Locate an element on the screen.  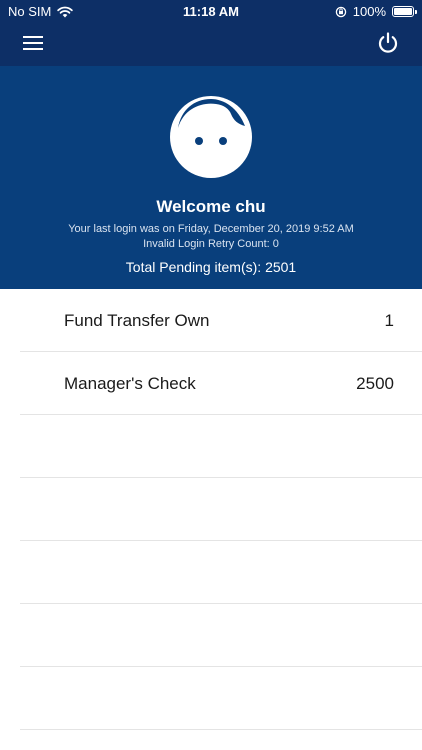
item-count: 1 is located at coordinates (389, 320).